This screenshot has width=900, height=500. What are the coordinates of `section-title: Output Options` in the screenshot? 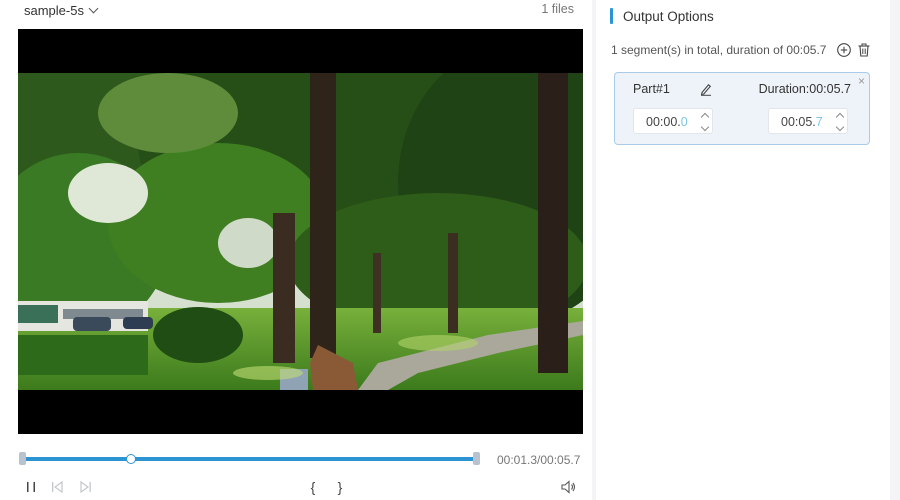 It's located at (668, 16).